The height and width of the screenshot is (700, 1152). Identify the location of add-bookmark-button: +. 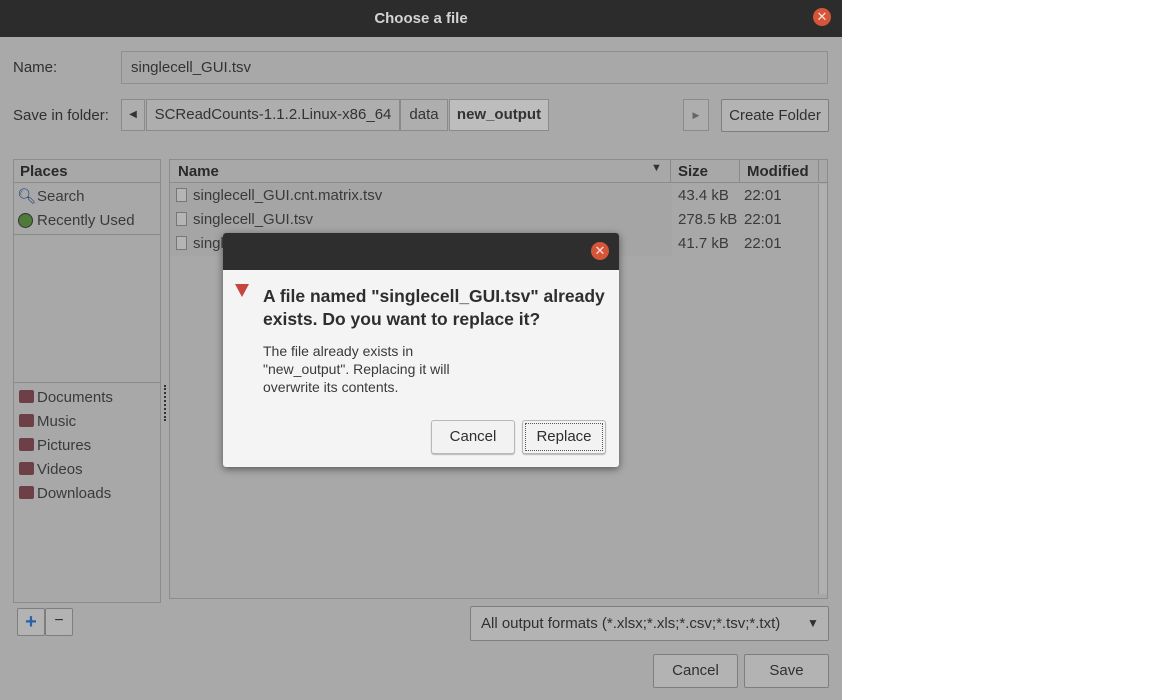
(31, 622).